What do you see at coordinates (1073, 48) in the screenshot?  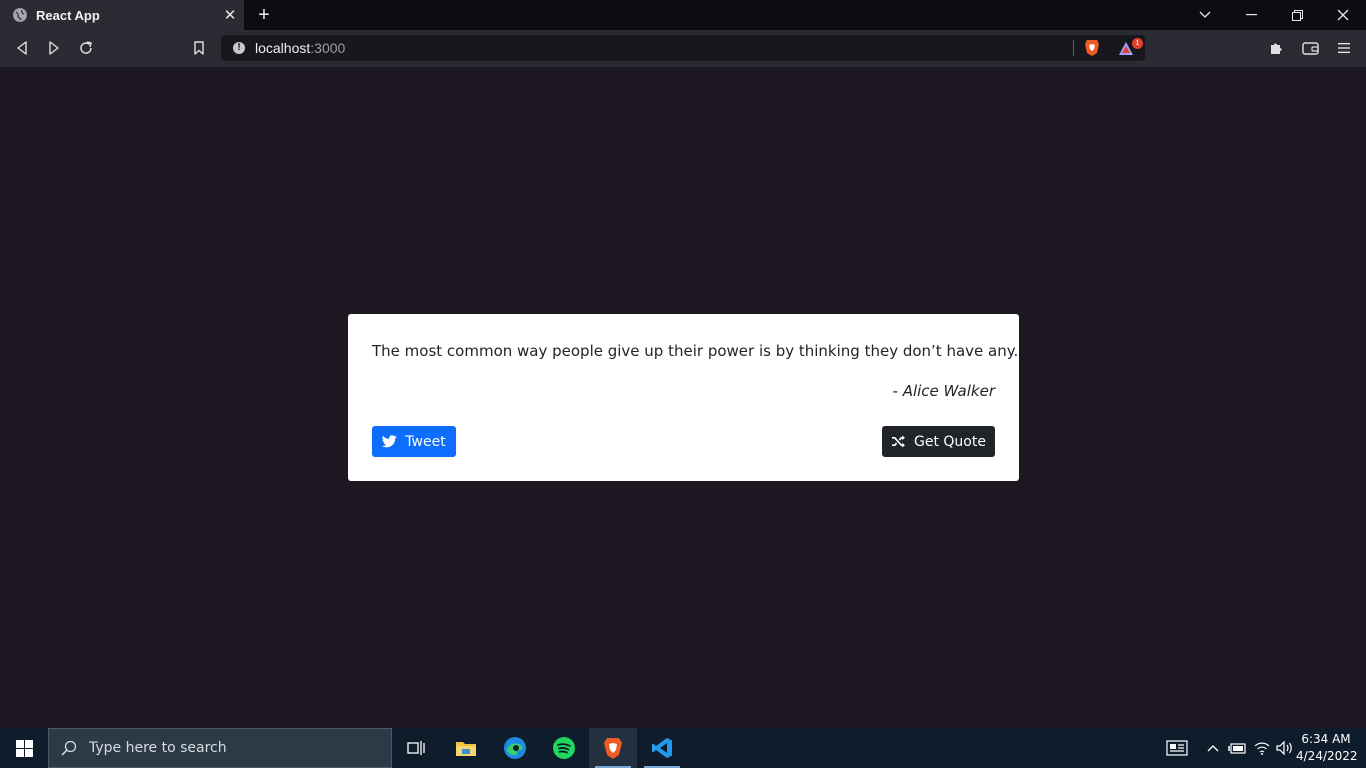 I see `address-divider` at bounding box center [1073, 48].